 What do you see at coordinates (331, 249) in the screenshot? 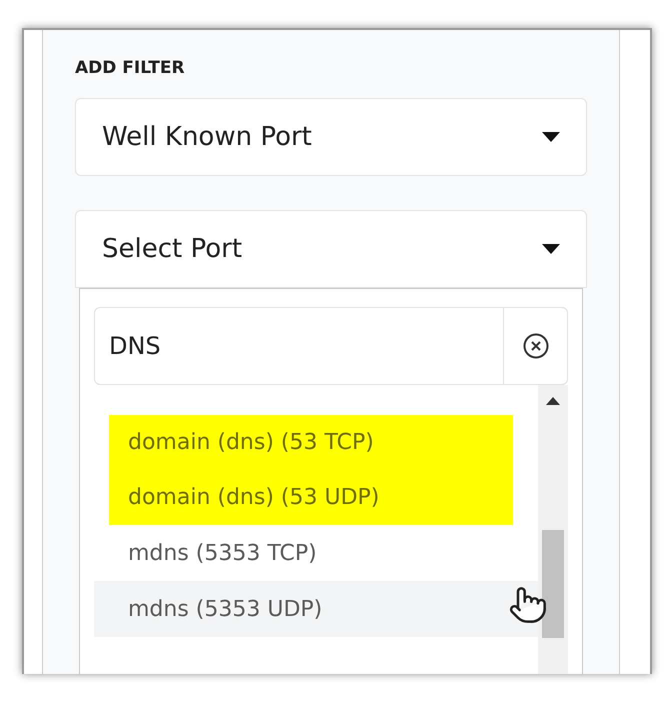
I see `dropdown-select: Select Port` at bounding box center [331, 249].